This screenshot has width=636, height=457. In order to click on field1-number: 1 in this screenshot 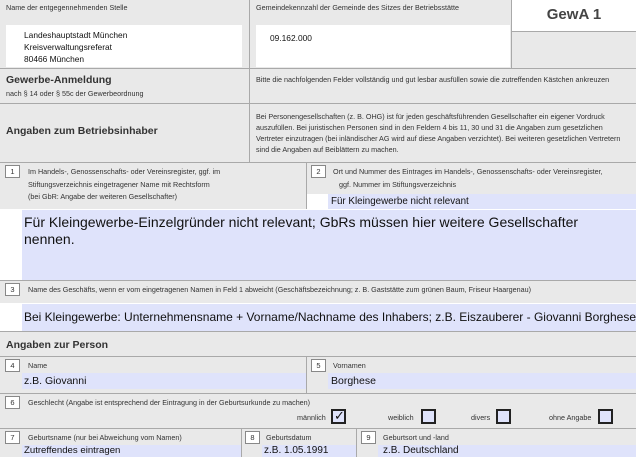, I will do `click(12, 171)`.